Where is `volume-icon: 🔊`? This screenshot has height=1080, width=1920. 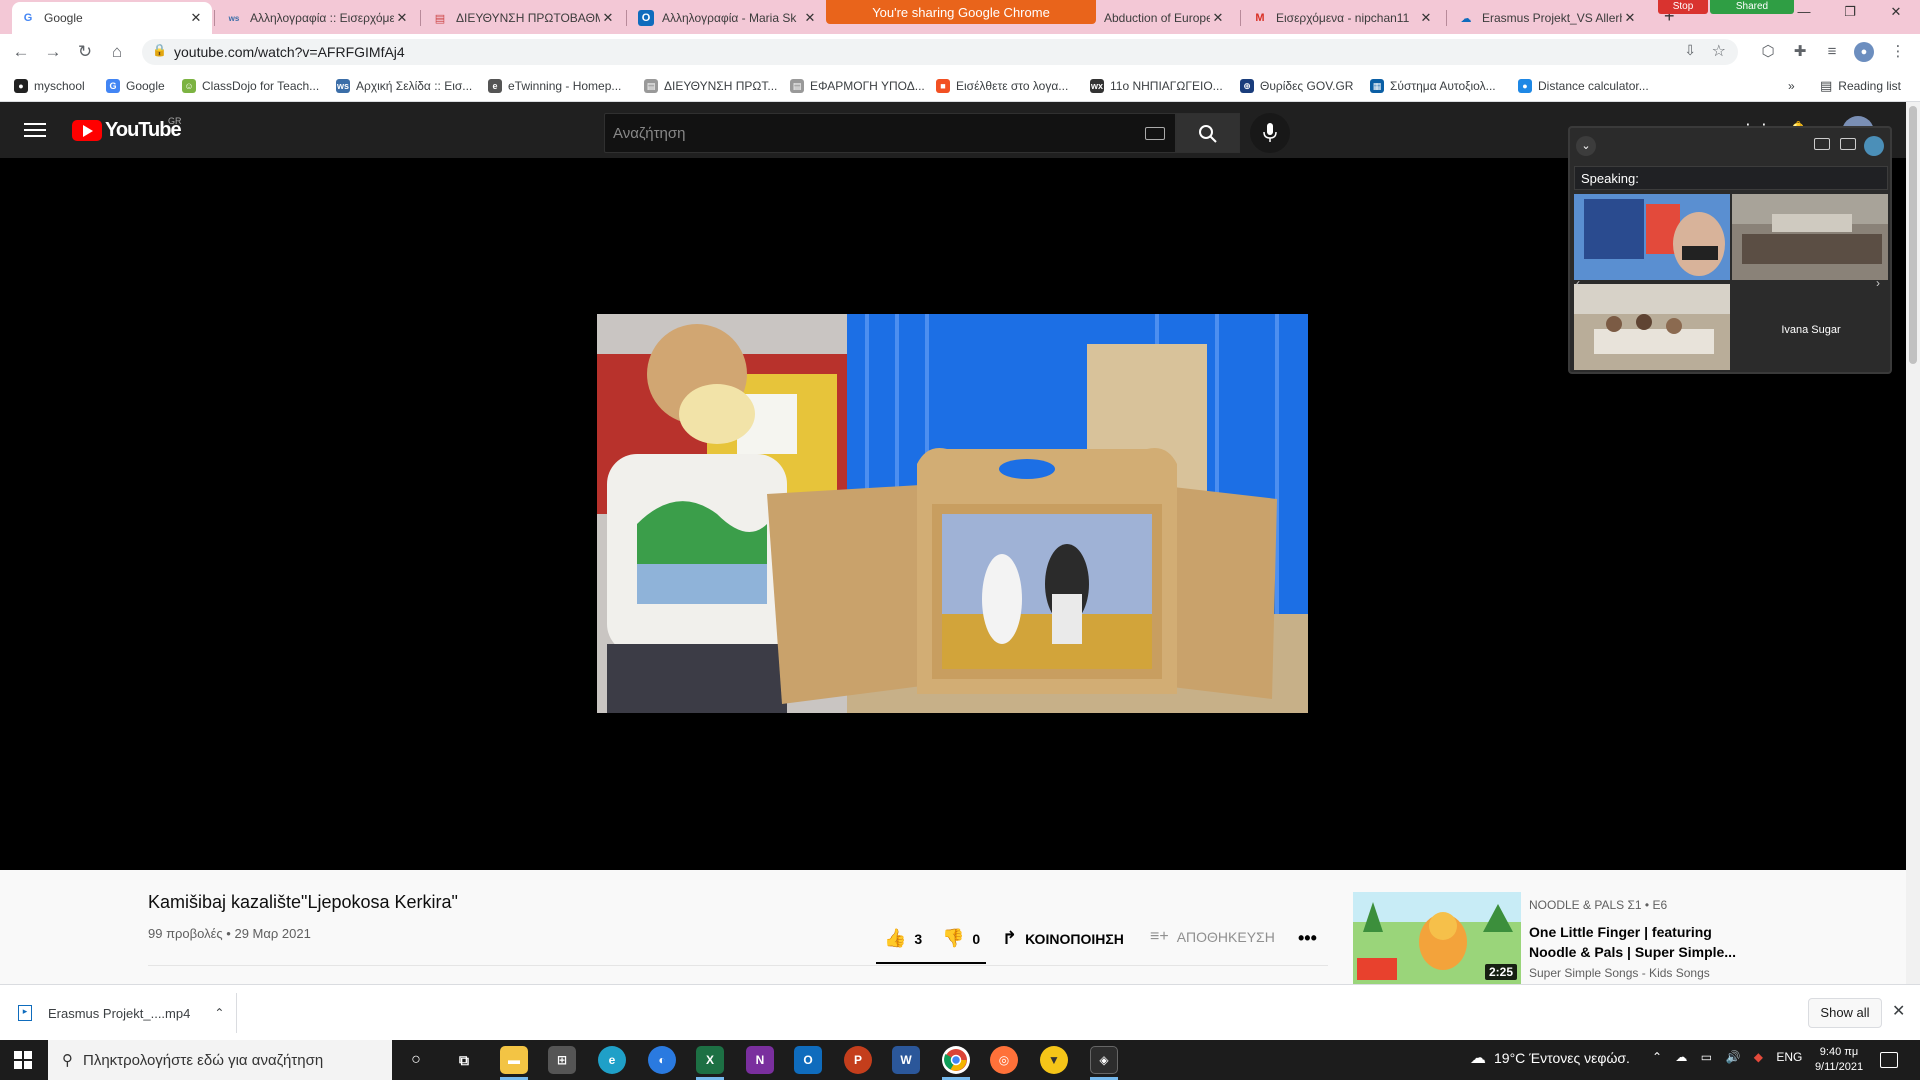
volume-icon: 🔊 is located at coordinates (1732, 1057).